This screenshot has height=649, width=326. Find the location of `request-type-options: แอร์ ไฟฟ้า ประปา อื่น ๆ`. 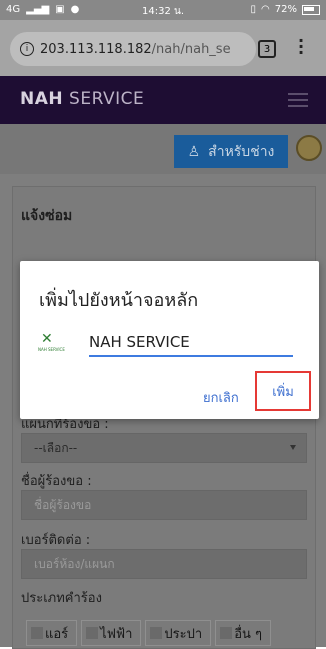

request-type-options: แอร์ ไฟฟ้า ประปา อื่น ๆ is located at coordinates (149, 633).